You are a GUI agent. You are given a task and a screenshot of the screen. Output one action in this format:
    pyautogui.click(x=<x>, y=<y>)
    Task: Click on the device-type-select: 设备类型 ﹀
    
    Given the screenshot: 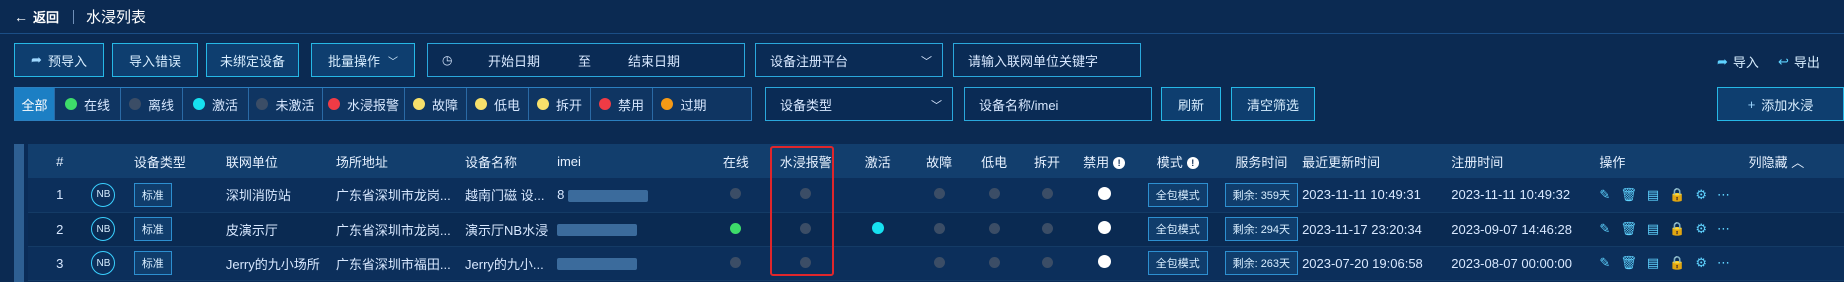 What is the action you would take?
    pyautogui.click(x=859, y=104)
    